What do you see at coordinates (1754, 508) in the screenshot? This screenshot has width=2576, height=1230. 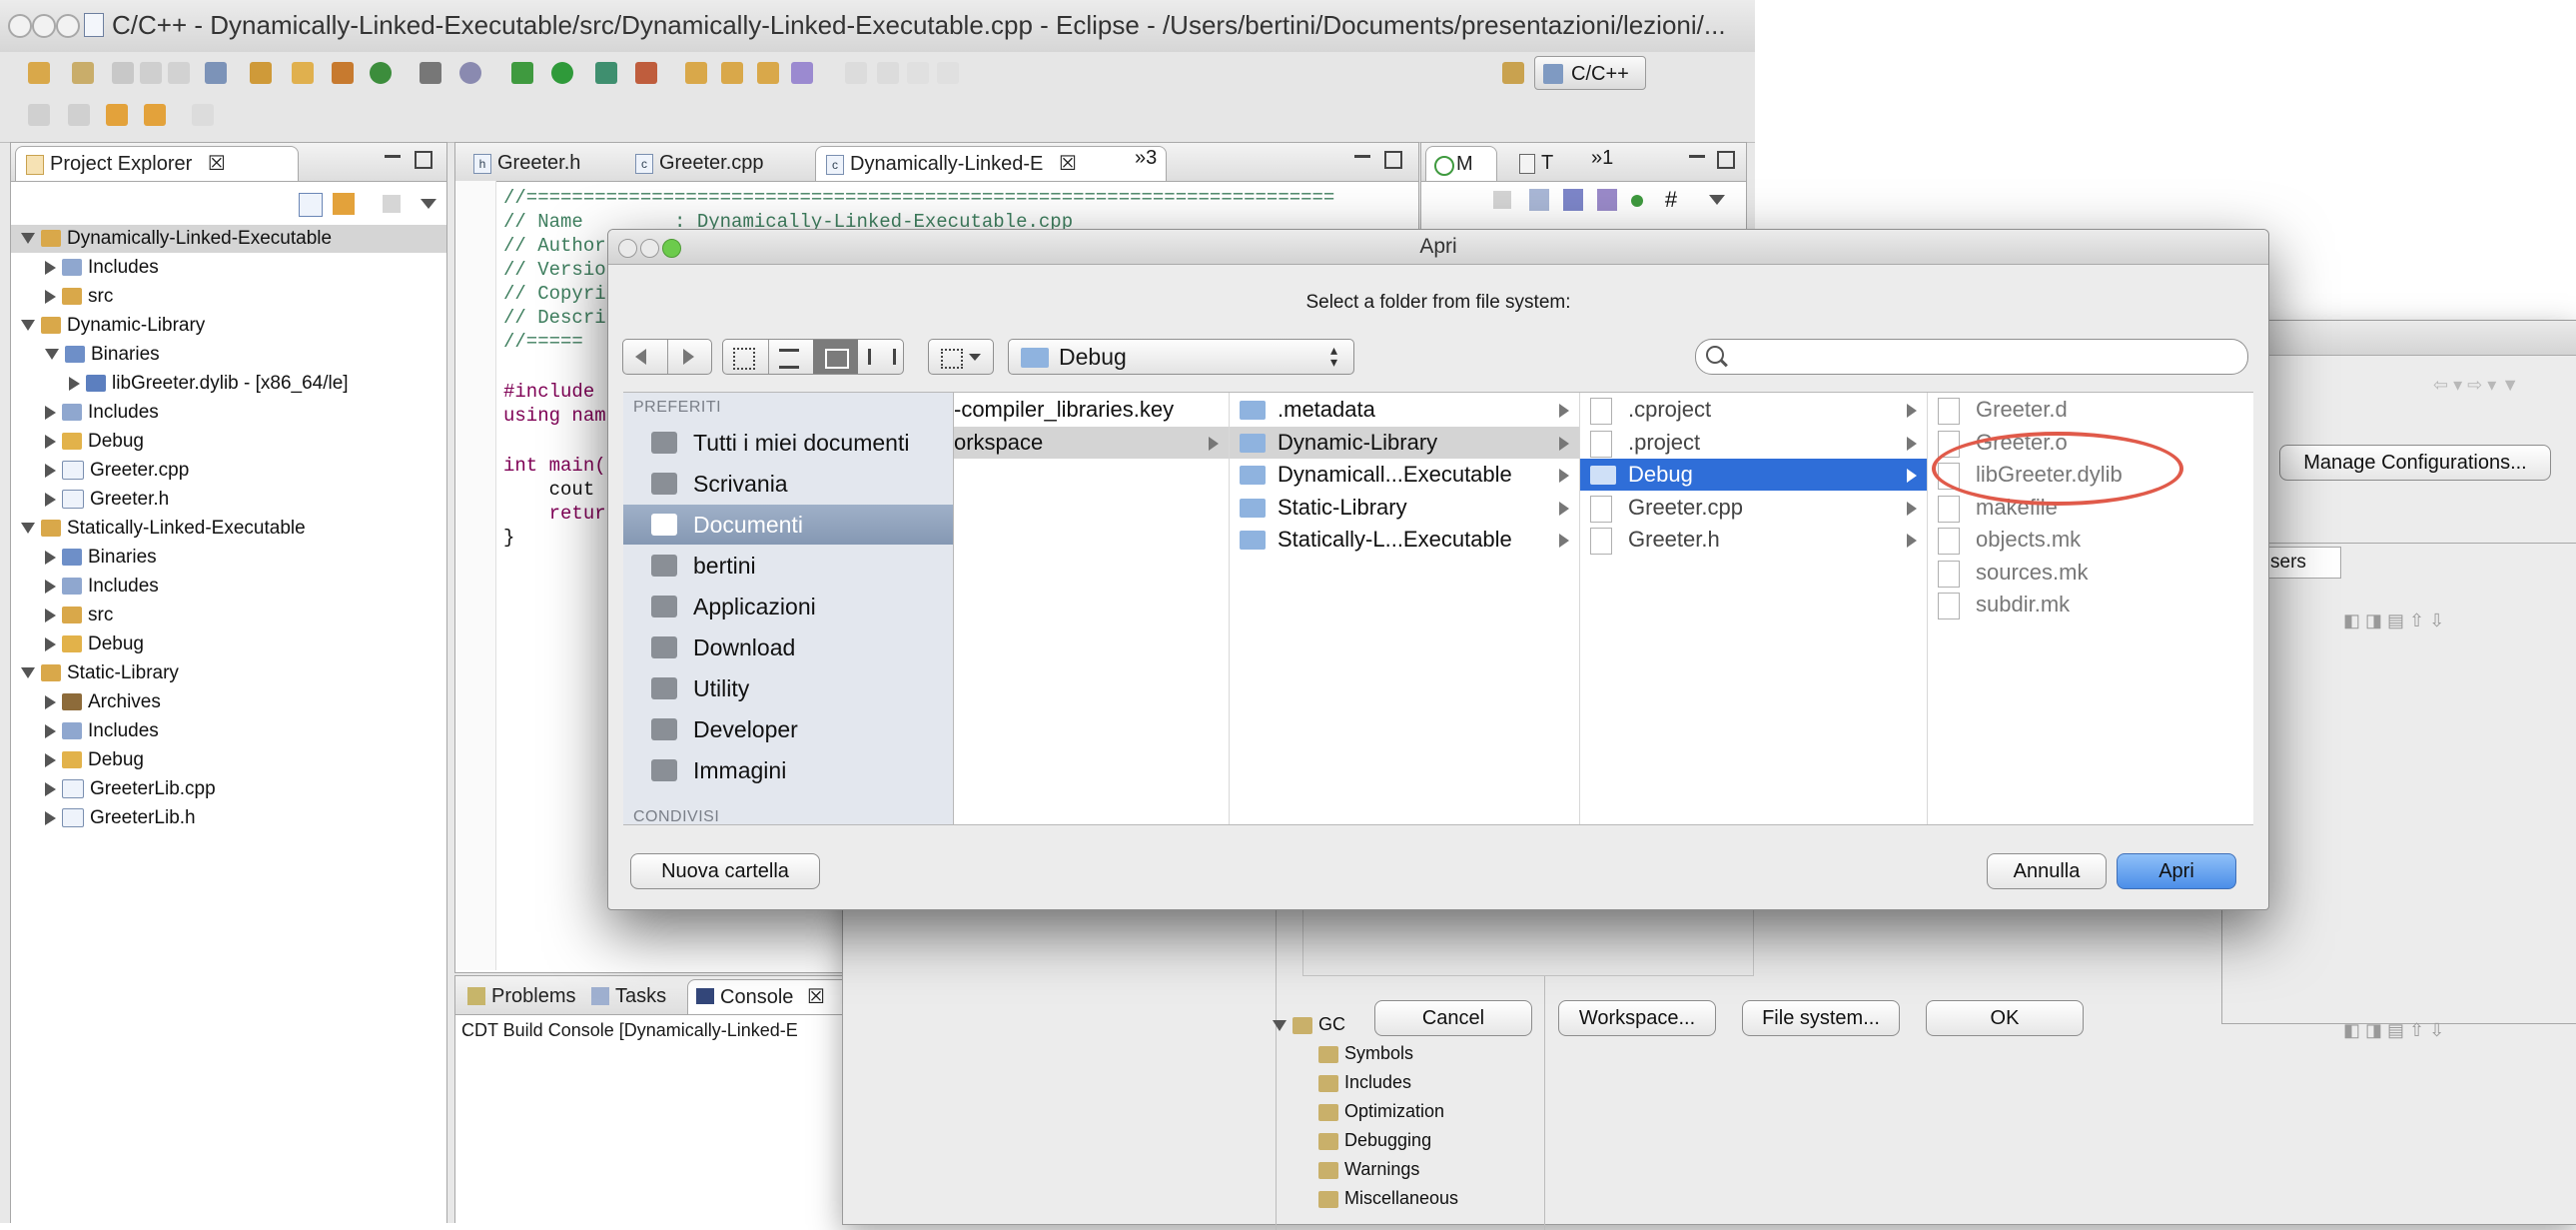 I see `browser-item: Greeter.cpp` at bounding box center [1754, 508].